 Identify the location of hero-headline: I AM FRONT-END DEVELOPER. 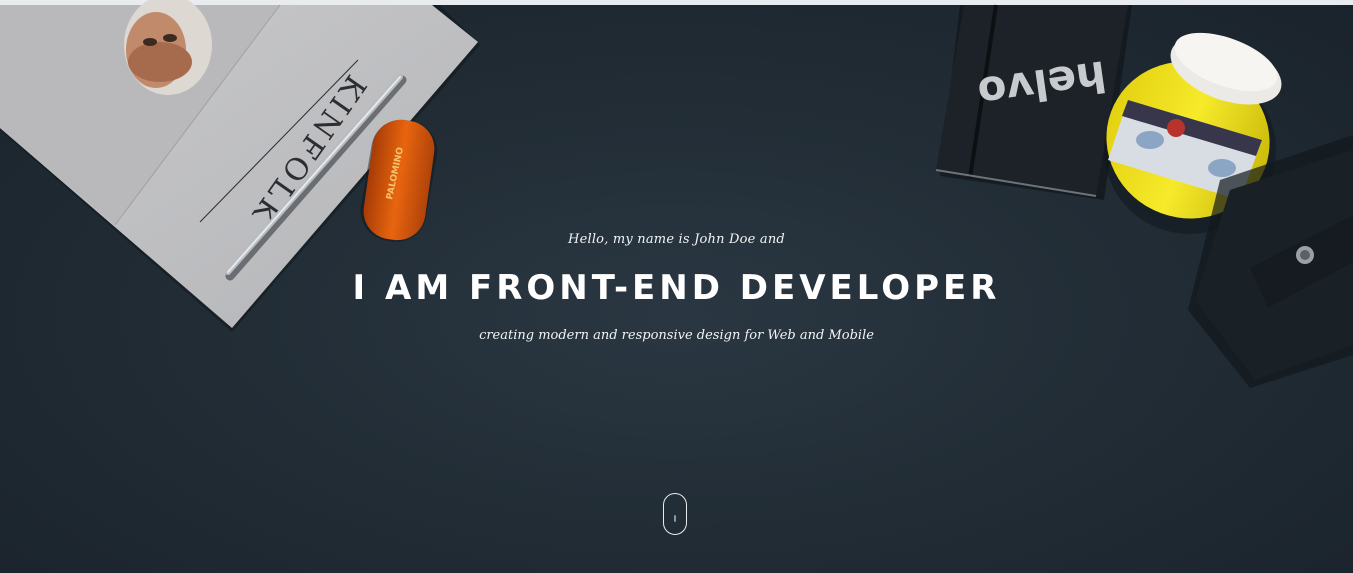
(676, 288).